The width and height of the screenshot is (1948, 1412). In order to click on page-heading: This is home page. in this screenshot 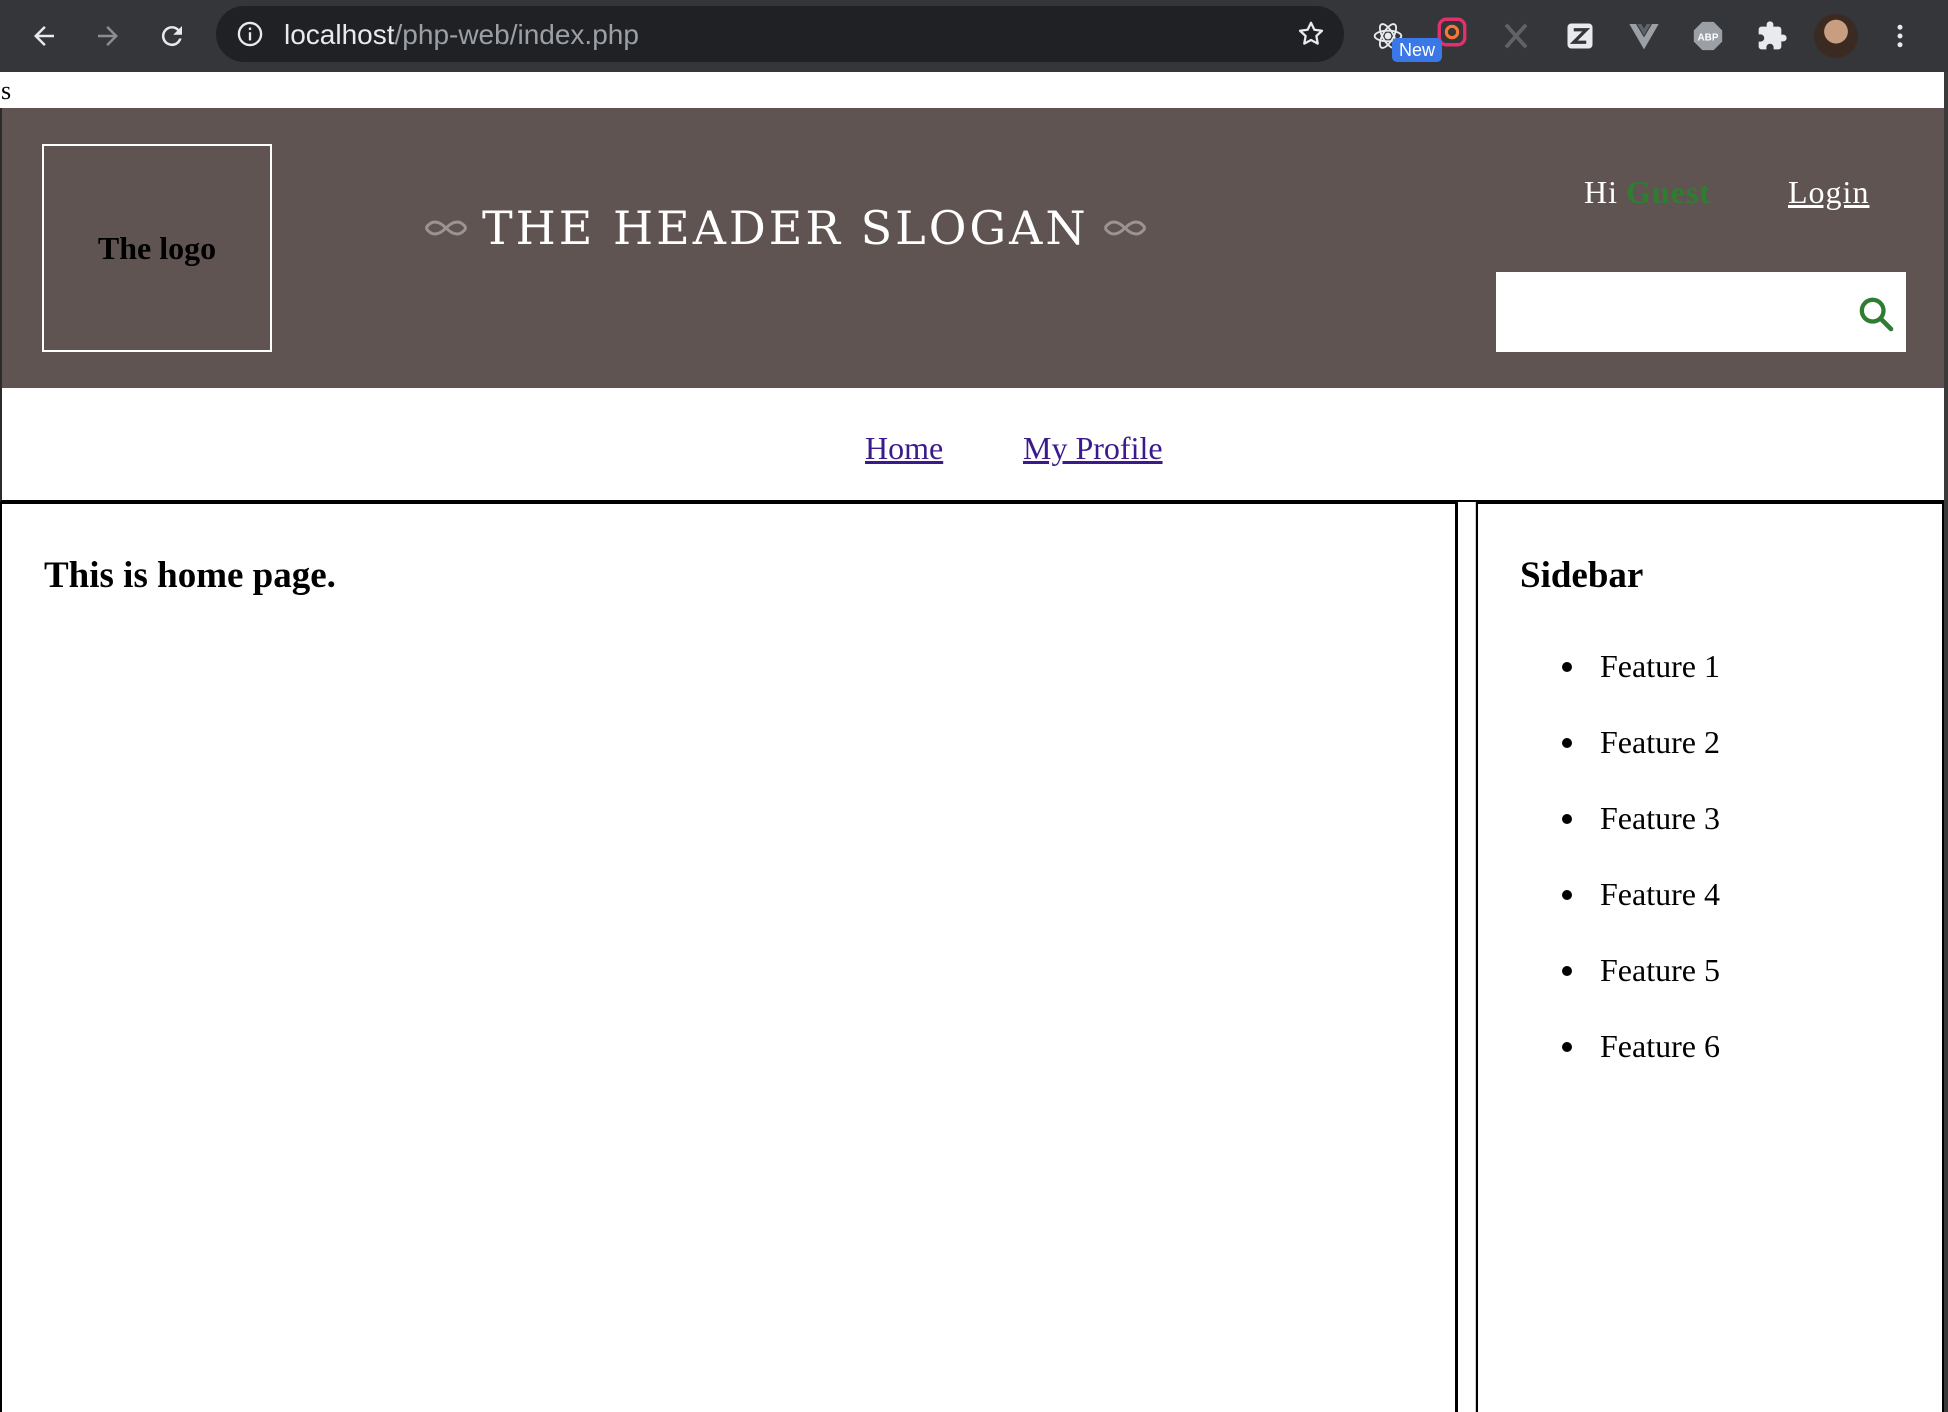, I will do `click(190, 575)`.